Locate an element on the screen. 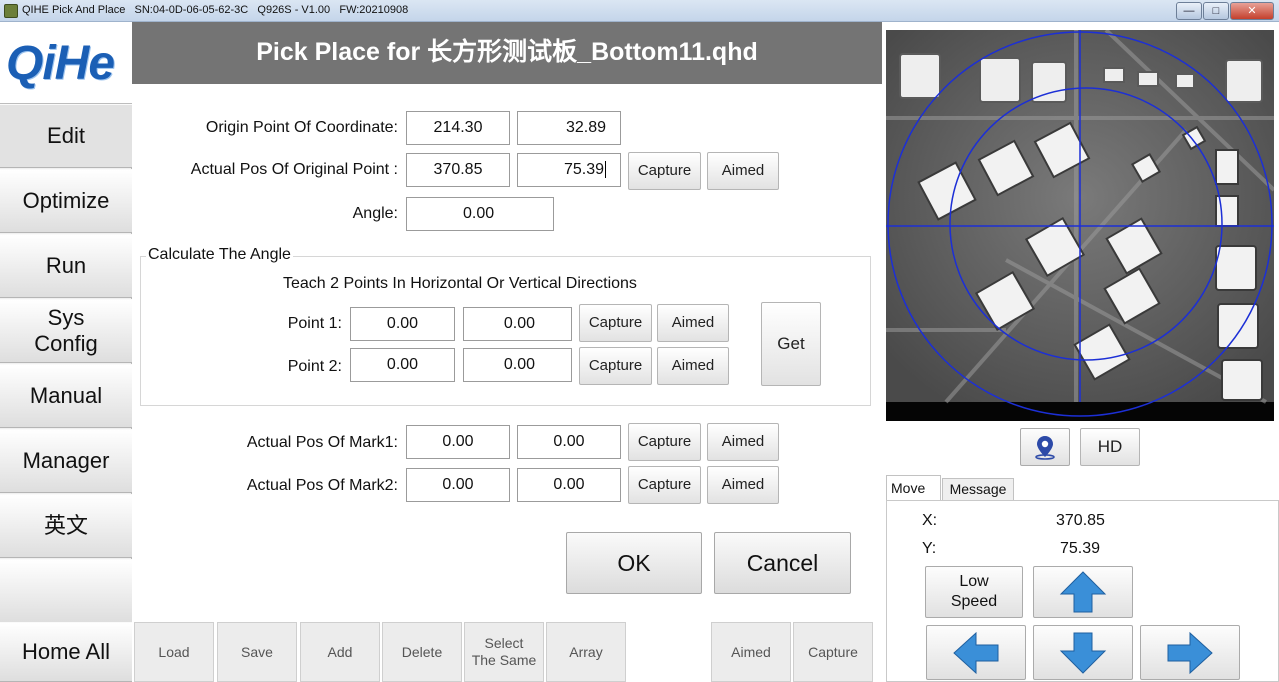  location-pin-icon is located at coordinates (1045, 448).